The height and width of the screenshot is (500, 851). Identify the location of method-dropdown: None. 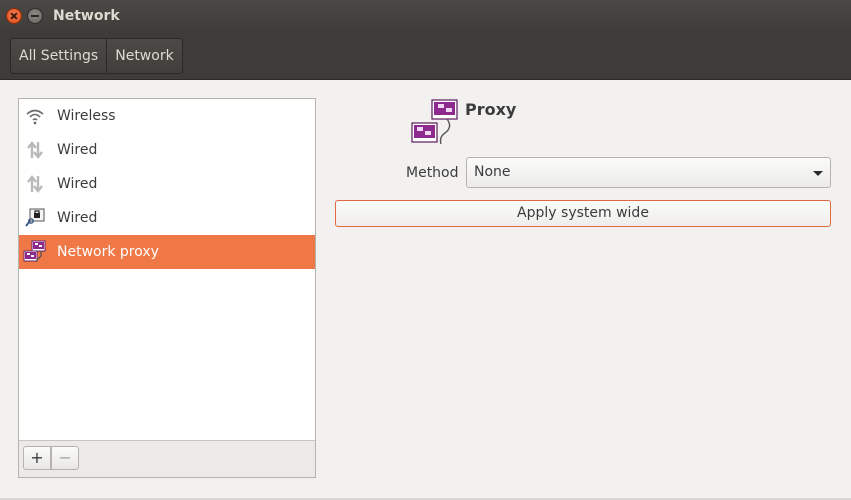
(648, 172).